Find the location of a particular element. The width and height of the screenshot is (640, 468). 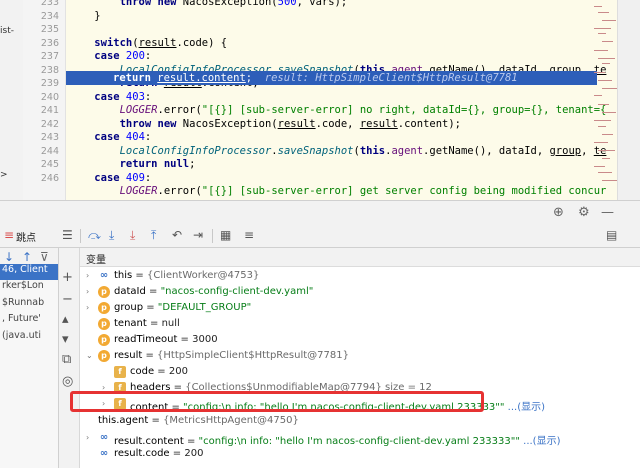

line-number: 234 is located at coordinates (41, 16).